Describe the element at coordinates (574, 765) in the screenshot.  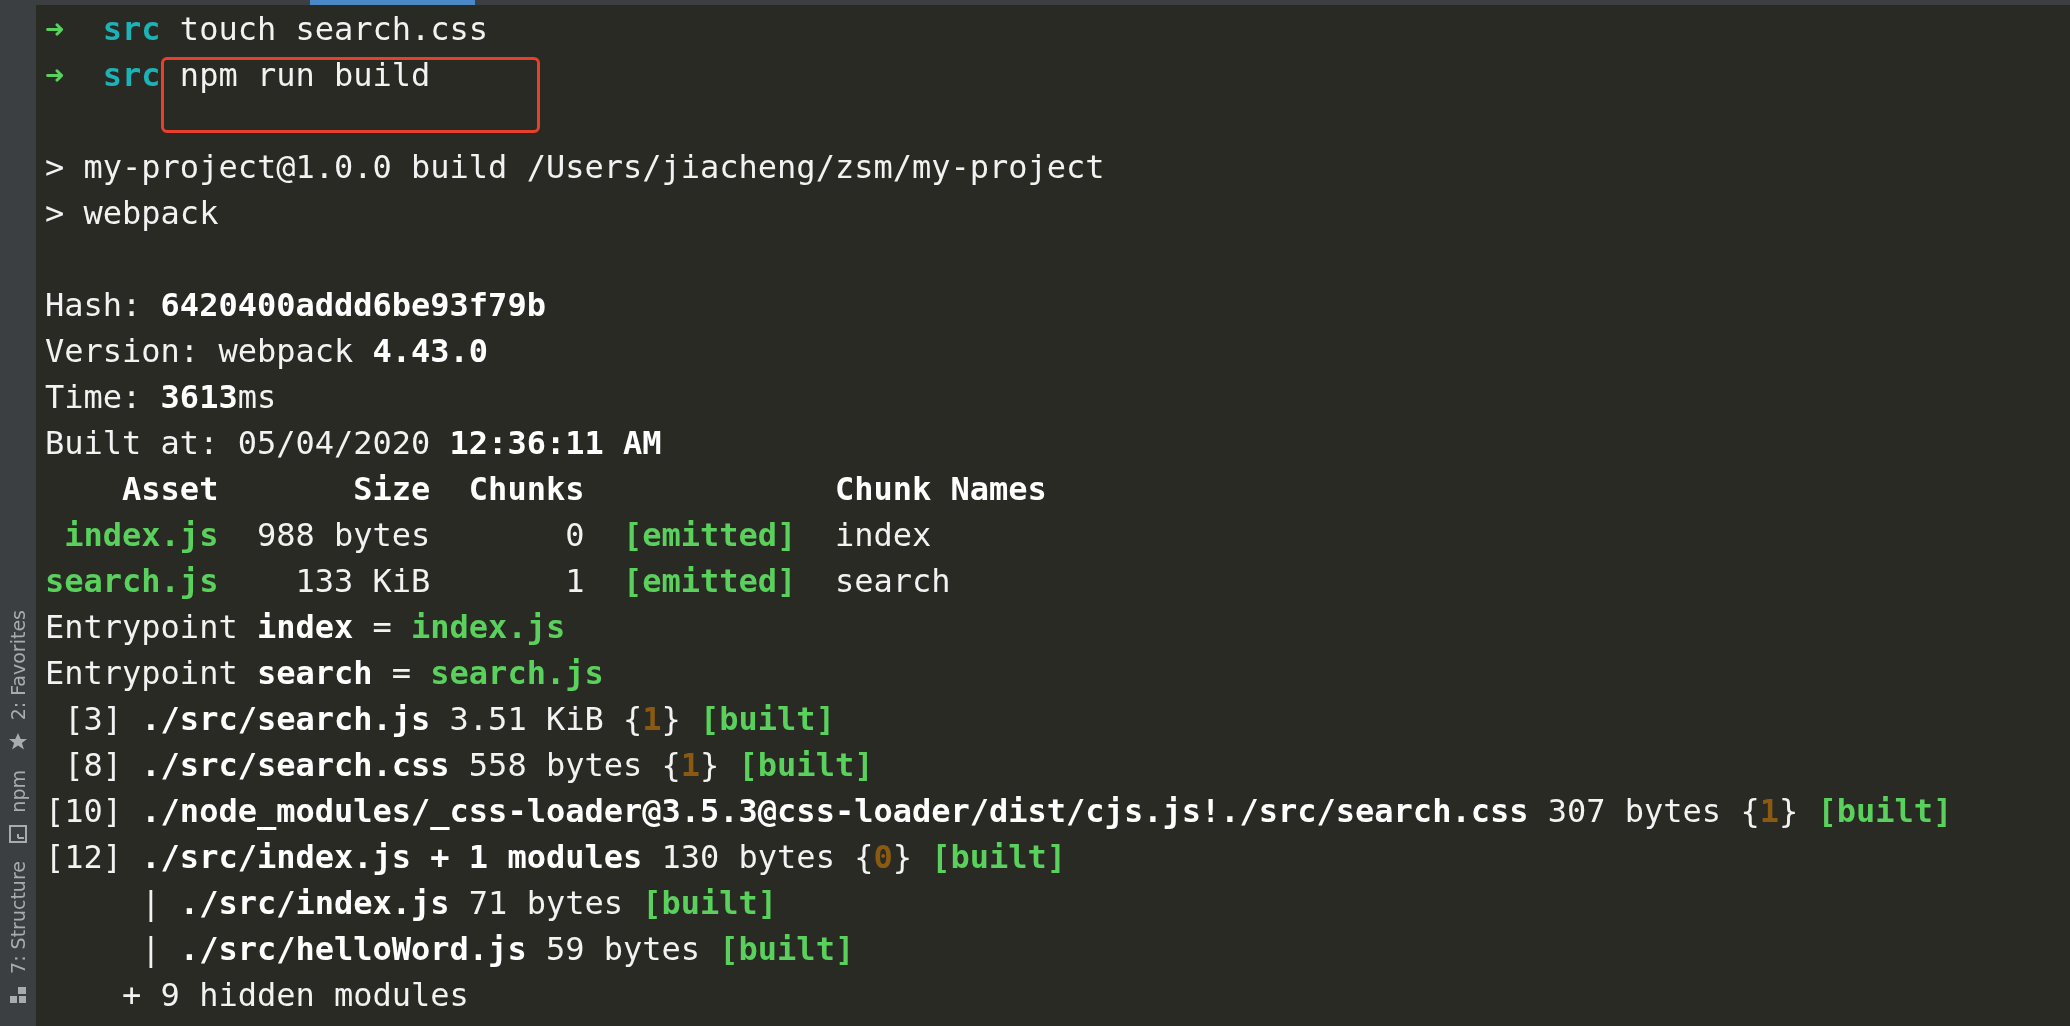
I see `terminal-text: 558 bytes {` at that location.